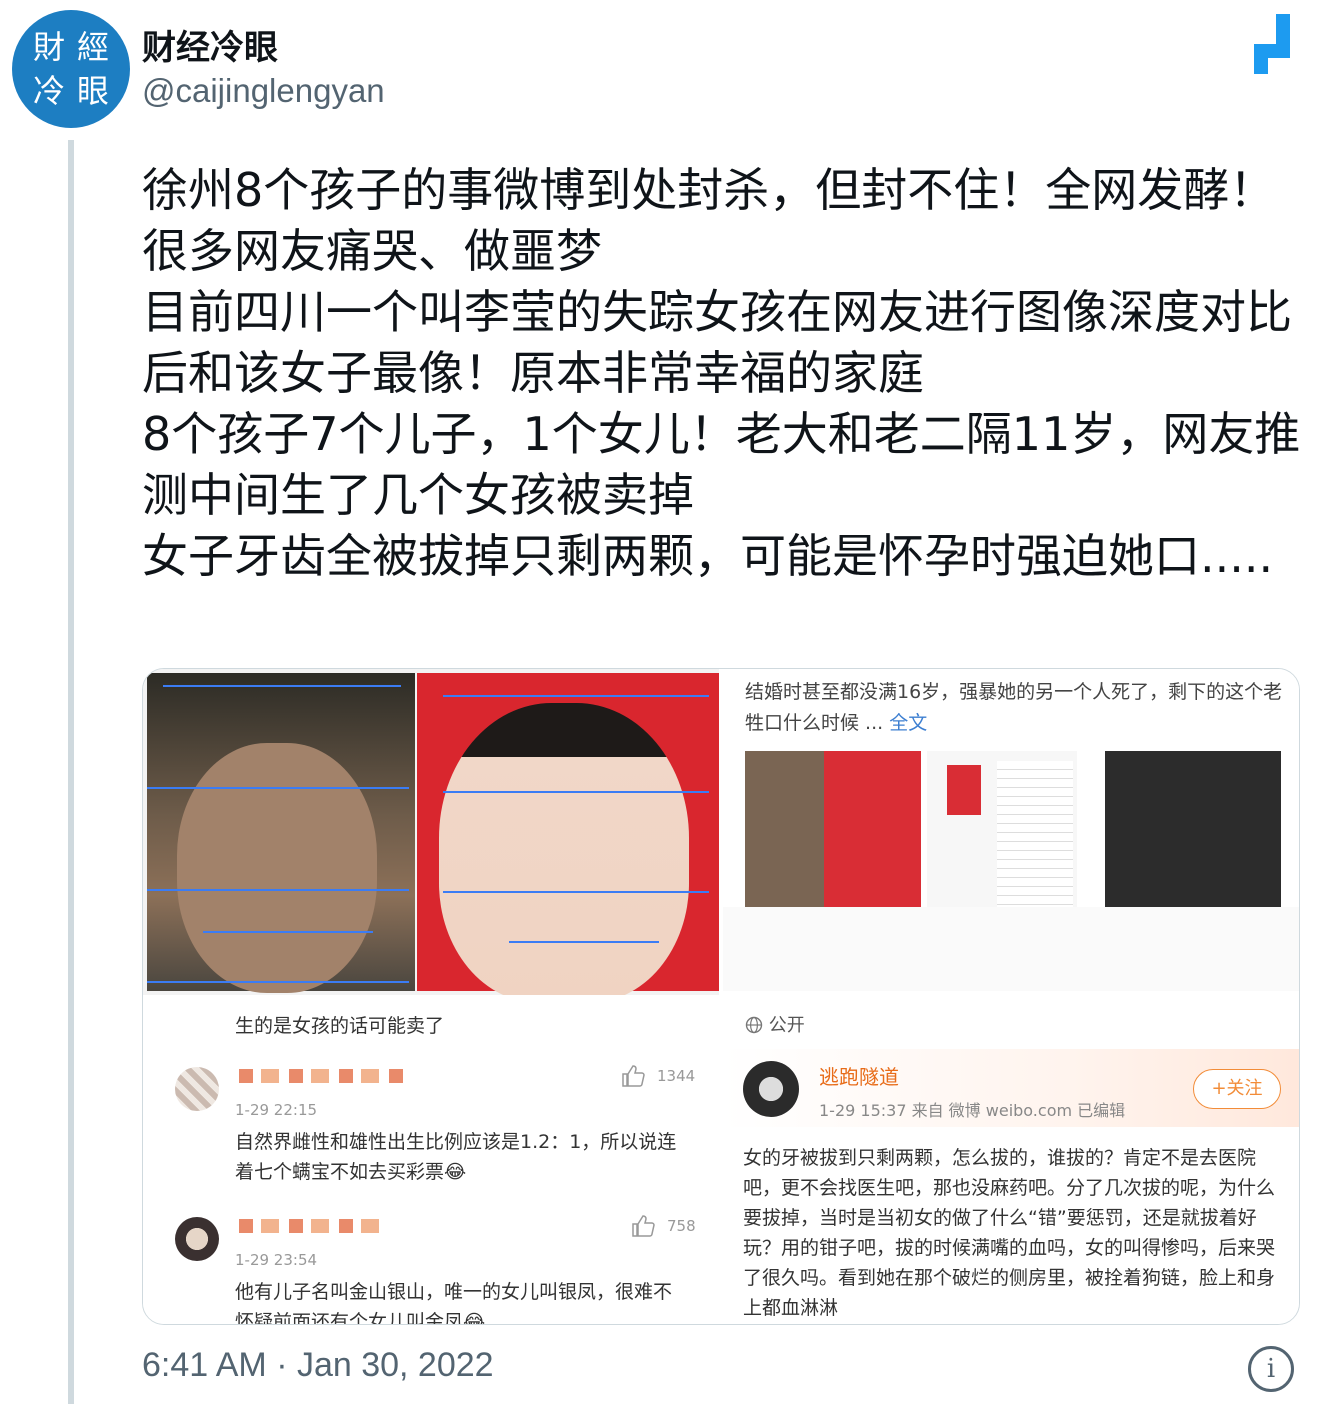 This screenshot has width=1322, height=1404. Describe the element at coordinates (1035, 836) in the screenshot. I see `document-image` at that location.